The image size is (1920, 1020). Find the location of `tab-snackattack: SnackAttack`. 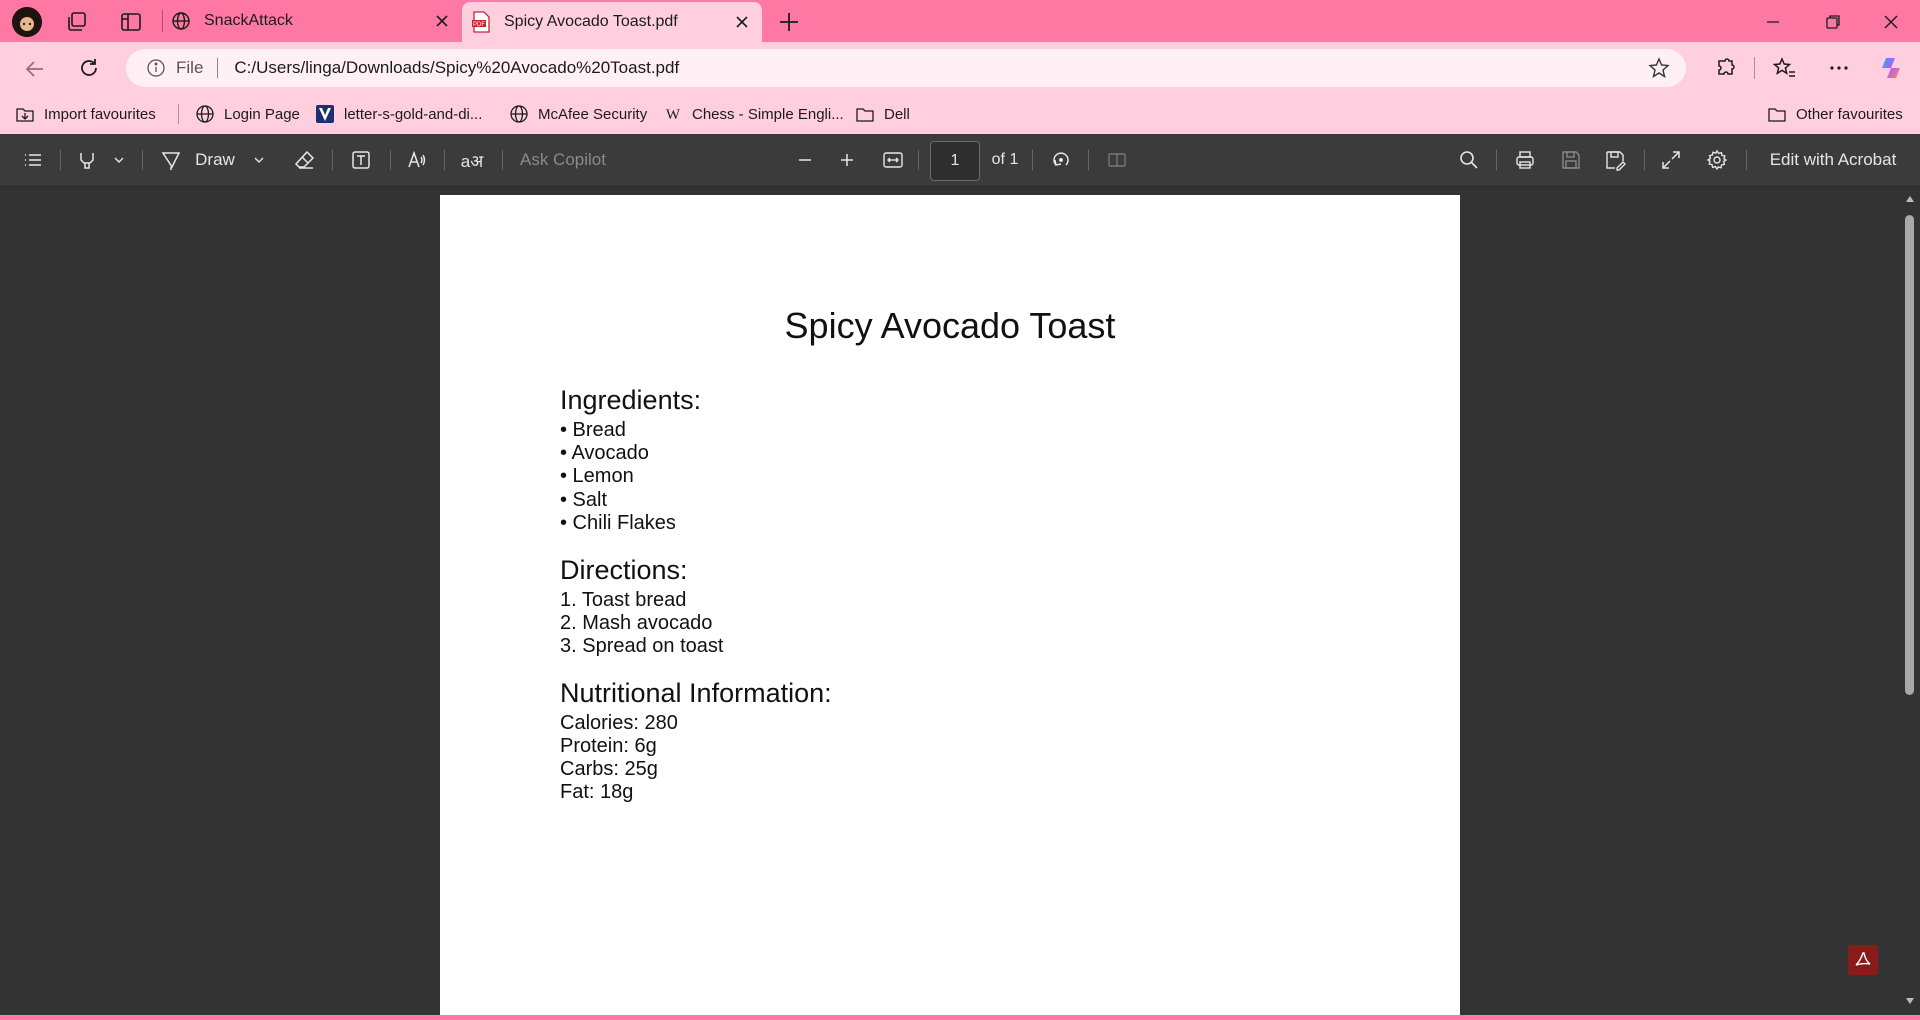

tab-snackattack: SnackAttack is located at coordinates (316, 21).